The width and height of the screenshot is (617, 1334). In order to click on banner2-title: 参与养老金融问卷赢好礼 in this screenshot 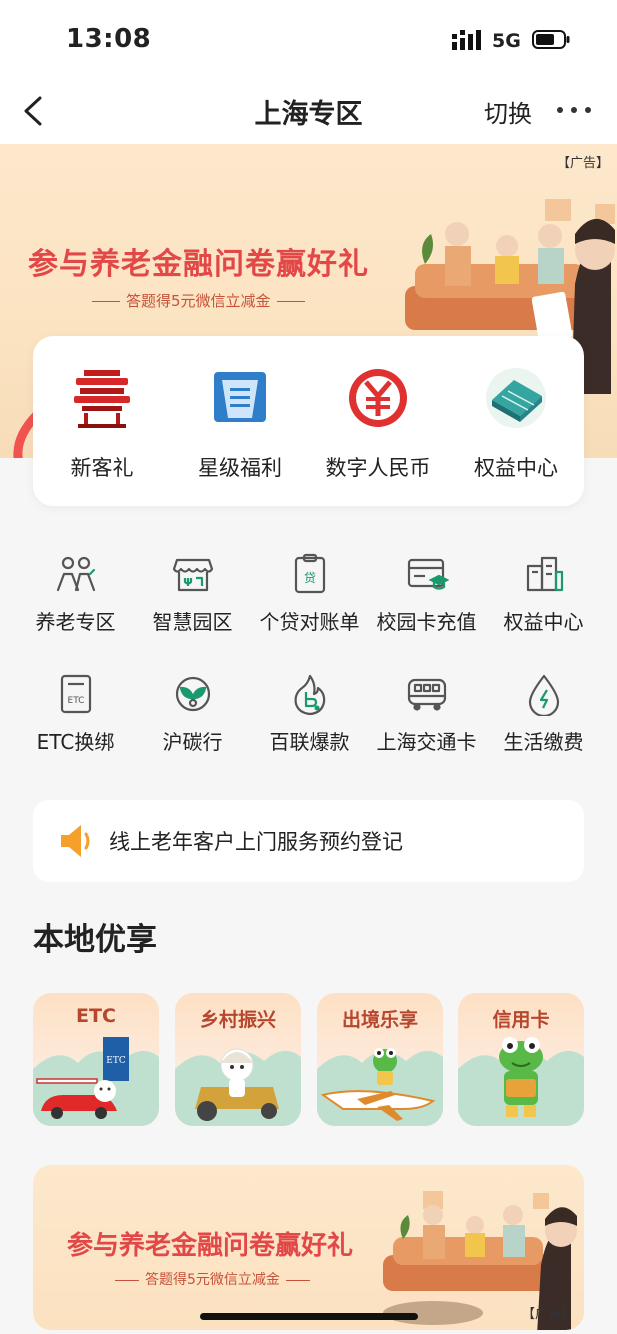, I will do `click(210, 1246)`.